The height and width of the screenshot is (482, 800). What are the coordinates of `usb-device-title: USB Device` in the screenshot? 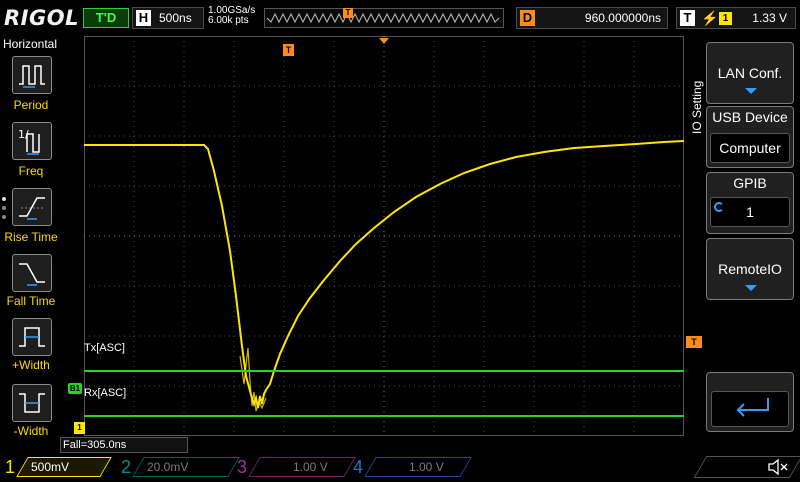 It's located at (750, 117).